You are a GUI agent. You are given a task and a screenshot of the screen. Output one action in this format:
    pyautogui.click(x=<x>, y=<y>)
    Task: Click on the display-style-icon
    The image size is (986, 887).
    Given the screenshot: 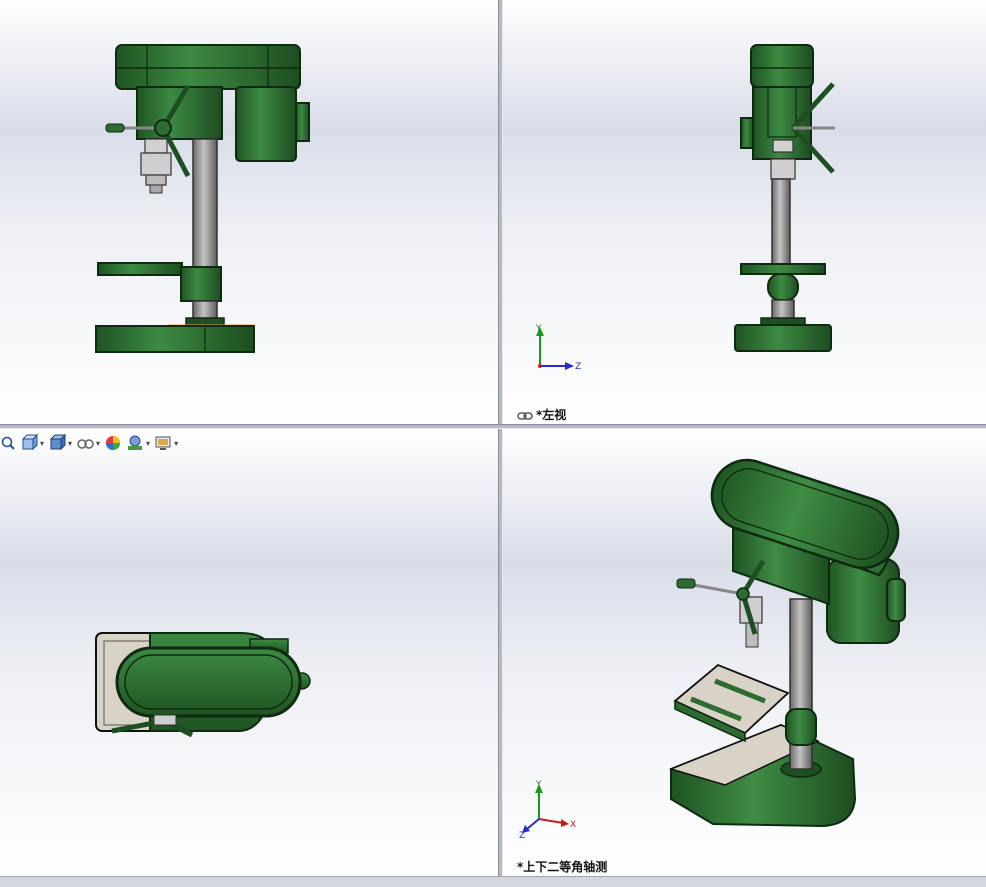 What is the action you would take?
    pyautogui.click(x=58, y=442)
    